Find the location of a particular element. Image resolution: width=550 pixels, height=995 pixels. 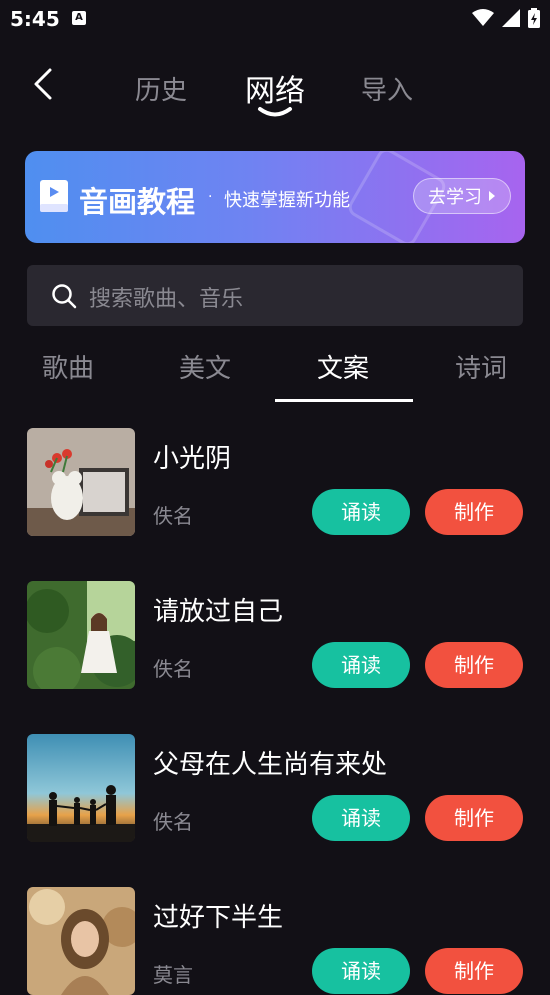

search-input: 搜索歌曲、音乐 is located at coordinates (275, 295).